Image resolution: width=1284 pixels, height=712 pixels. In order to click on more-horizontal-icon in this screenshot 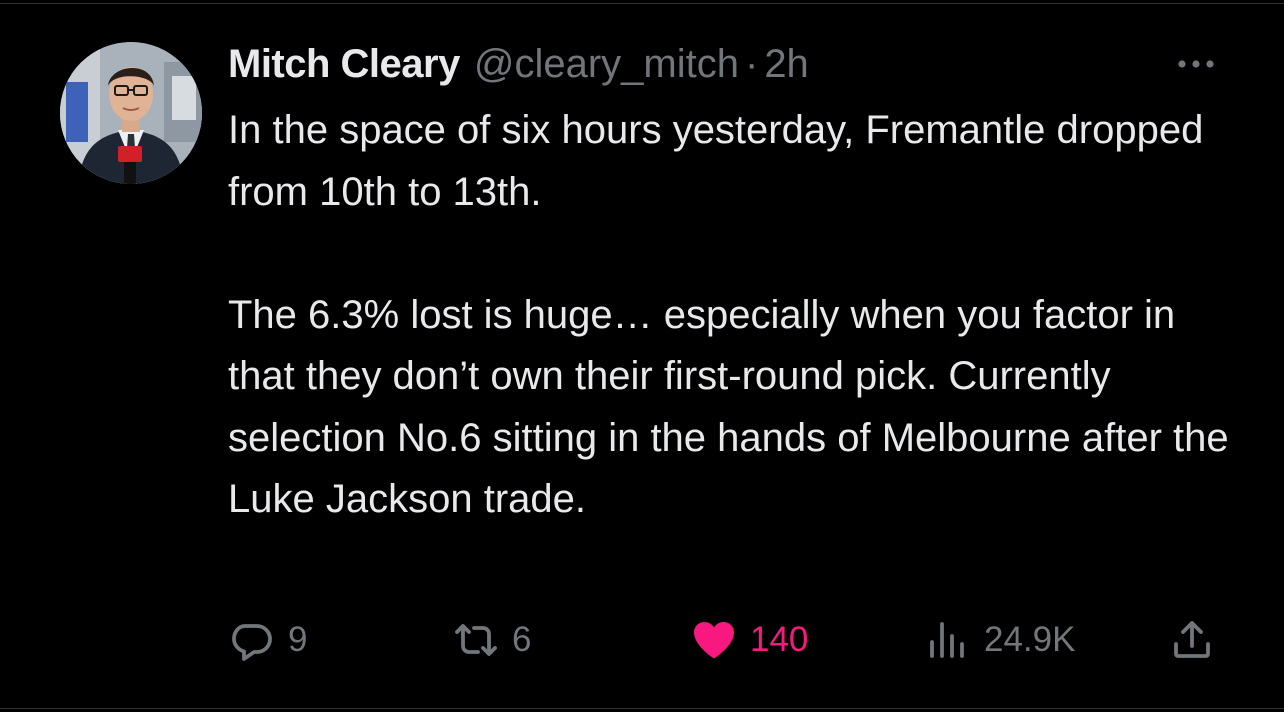, I will do `click(1196, 64)`.